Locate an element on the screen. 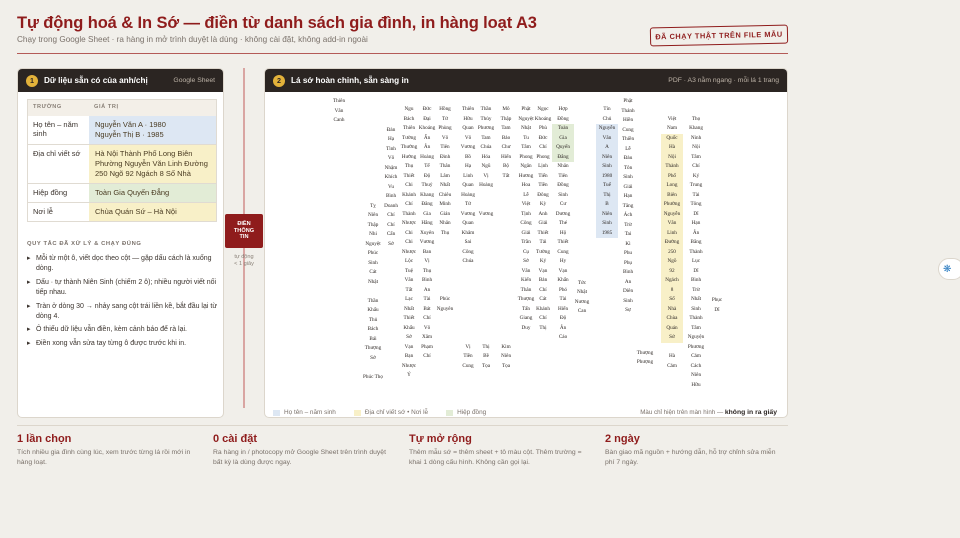 Image resolution: width=960 pixels, height=538 pixels. document-cell: Phường is located at coordinates (672, 205).